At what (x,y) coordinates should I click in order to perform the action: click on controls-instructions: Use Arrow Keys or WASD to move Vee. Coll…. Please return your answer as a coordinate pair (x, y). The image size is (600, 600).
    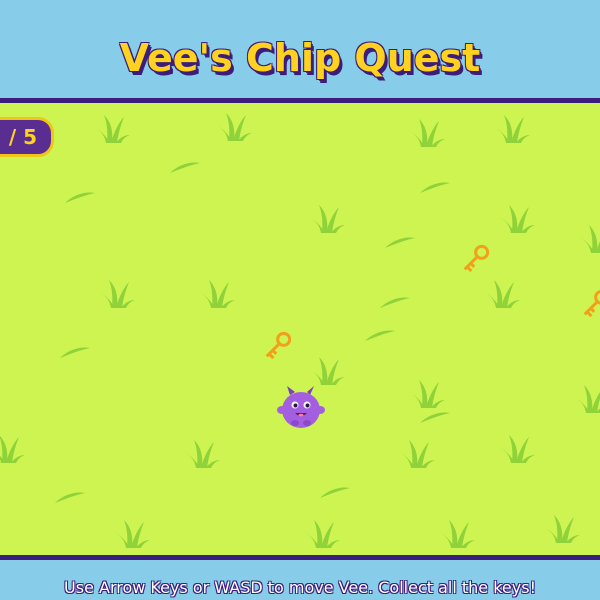
    Looking at the image, I should click on (300, 587).